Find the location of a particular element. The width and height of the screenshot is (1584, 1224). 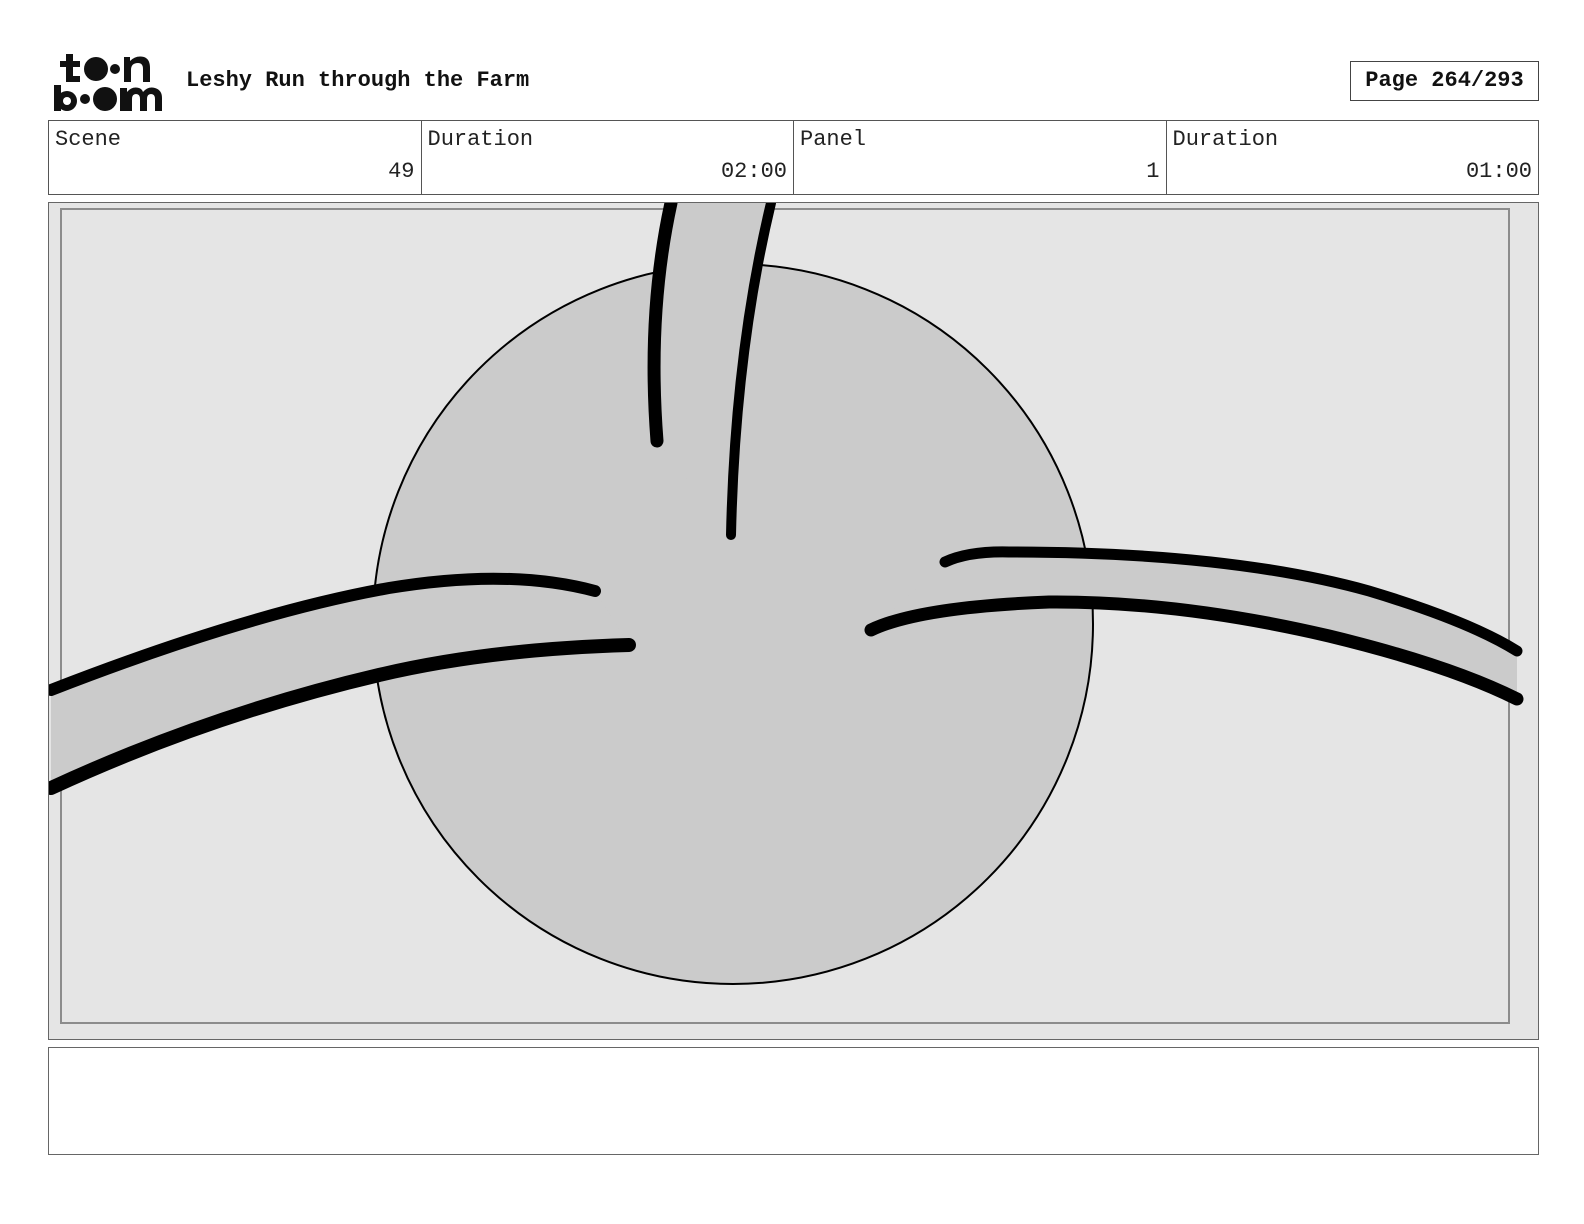

panel-duration-label: Duration is located at coordinates (1225, 139).